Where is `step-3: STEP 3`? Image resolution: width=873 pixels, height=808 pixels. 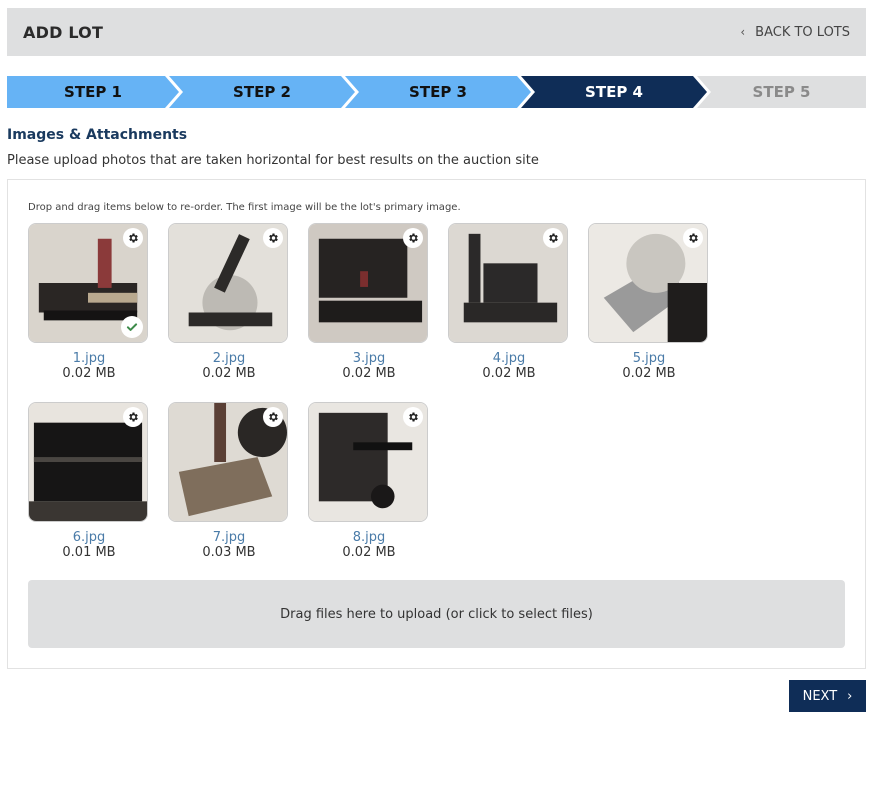 step-3: STEP 3 is located at coordinates (438, 92).